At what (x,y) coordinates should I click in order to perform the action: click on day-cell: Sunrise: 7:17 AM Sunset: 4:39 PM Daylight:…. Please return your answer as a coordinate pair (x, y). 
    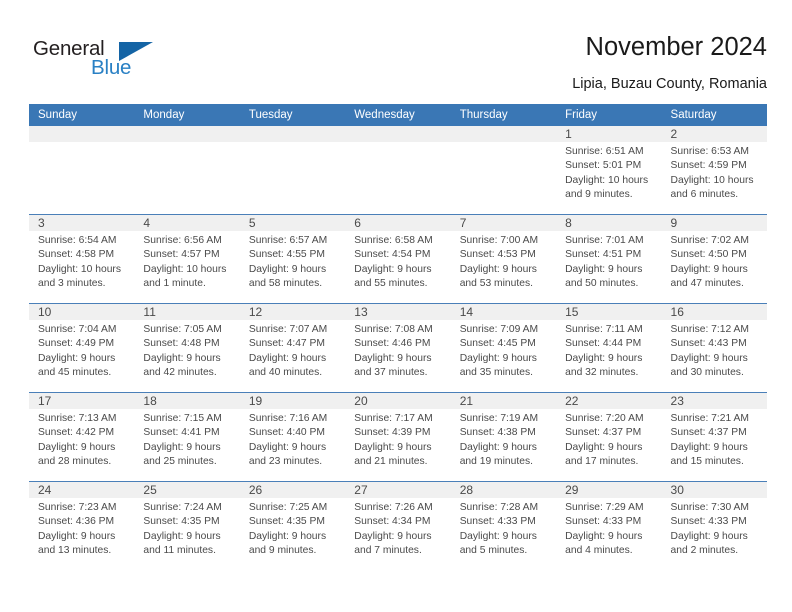
    Looking at the image, I should click on (397, 445).